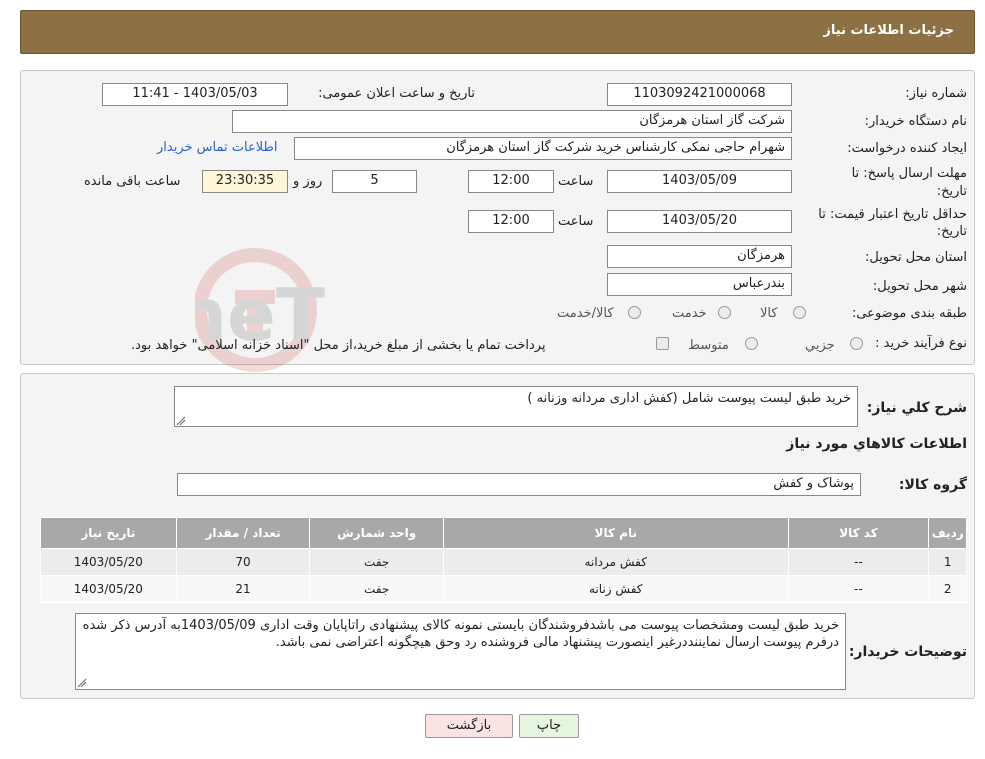 This screenshot has height=759, width=985. I want to click on city-field: بندرعباس, so click(699, 284).